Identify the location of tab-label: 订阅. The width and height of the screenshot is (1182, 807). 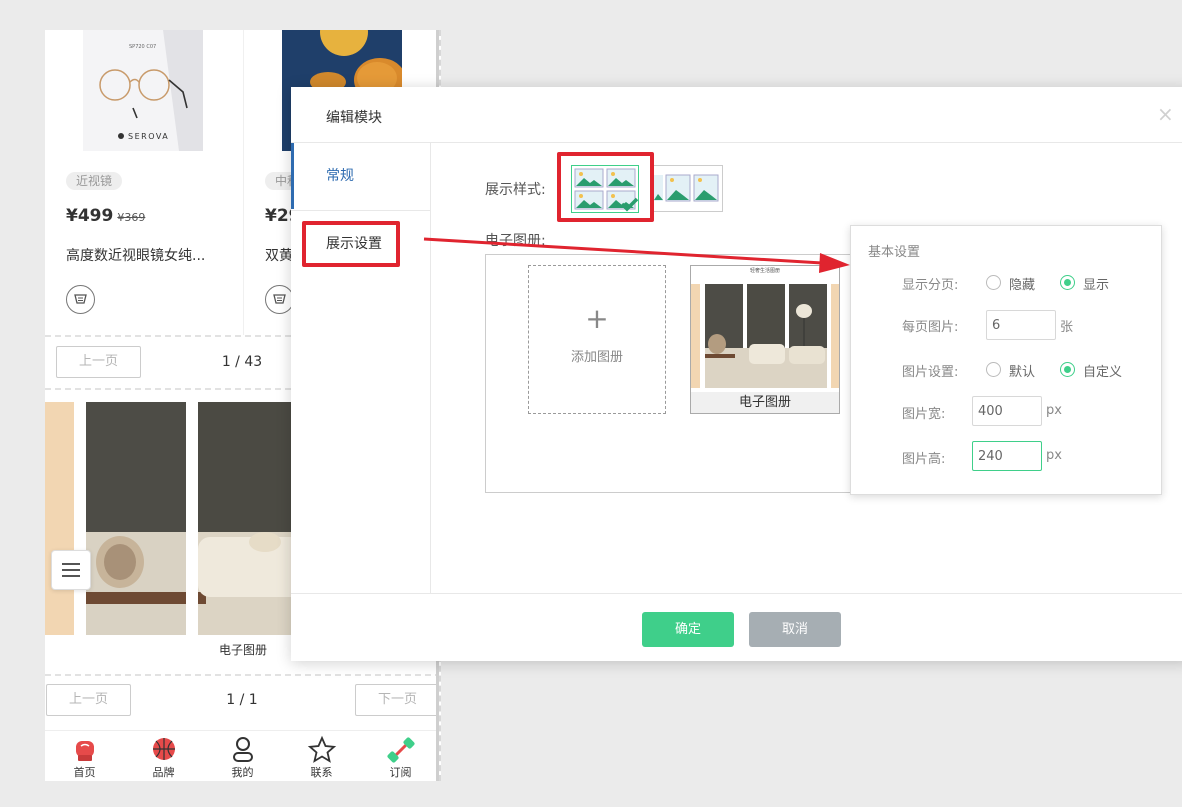
(400, 772).